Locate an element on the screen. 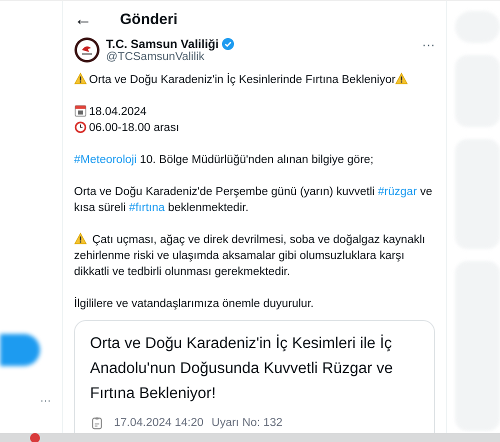 The height and width of the screenshot is (442, 500). calendar-icon is located at coordinates (80, 110).